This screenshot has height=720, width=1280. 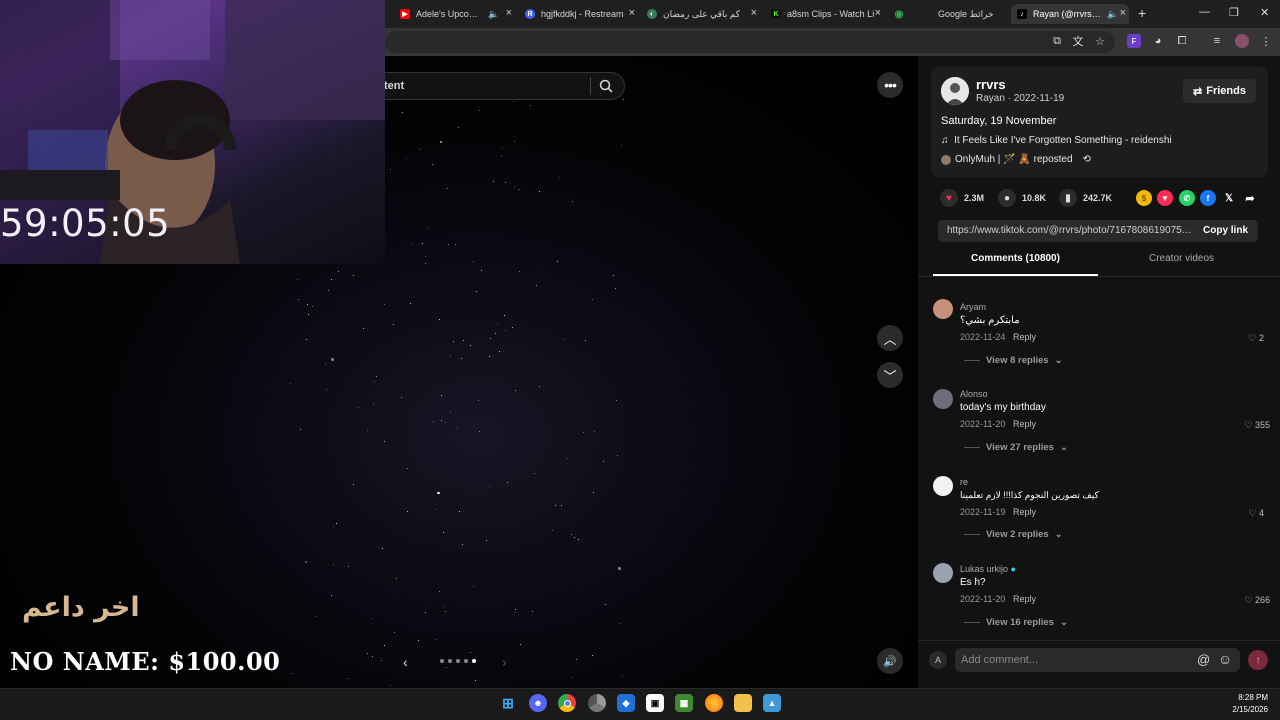 I want to click on webcam-overlay: 59:05:05, so click(x=192, y=132).